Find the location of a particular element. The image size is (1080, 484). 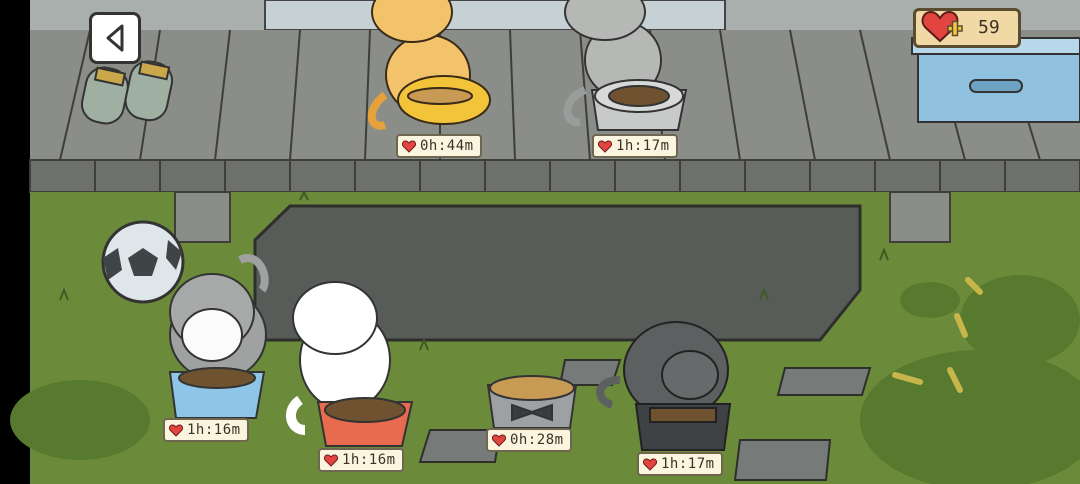

square-bowl is located at coordinates (683, 427).